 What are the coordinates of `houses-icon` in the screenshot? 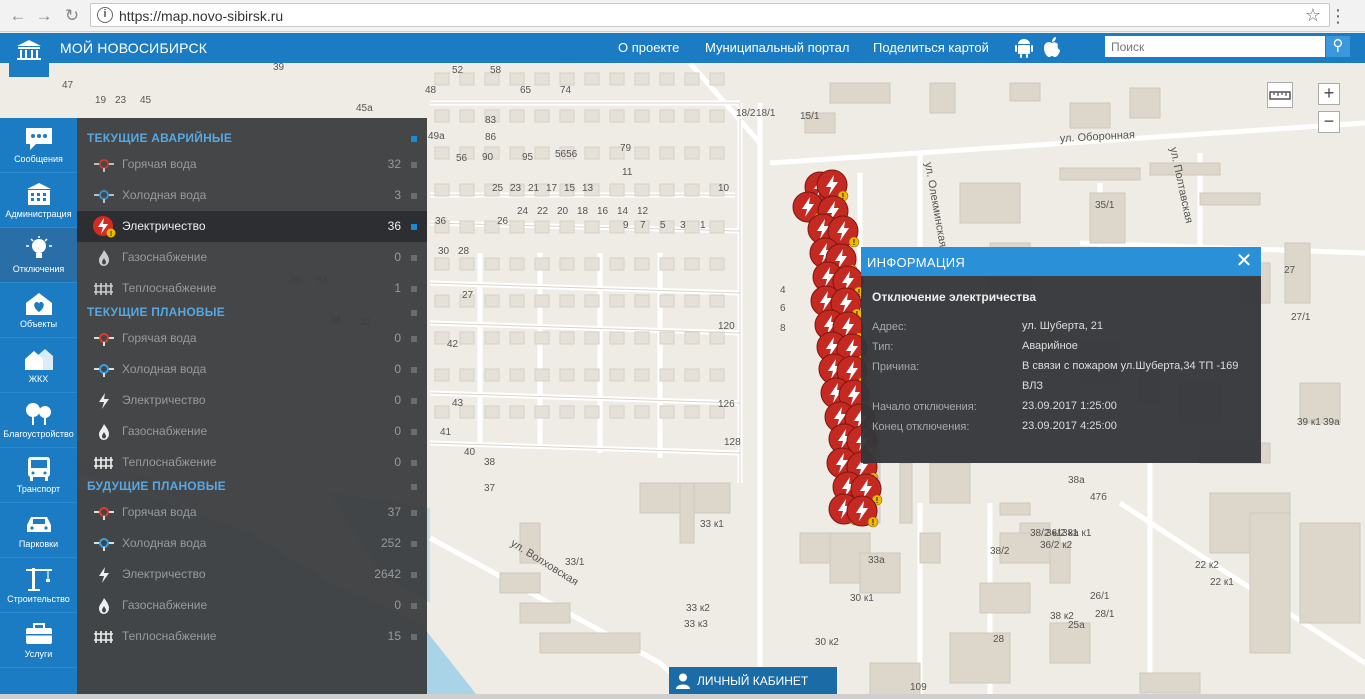 It's located at (38, 359).